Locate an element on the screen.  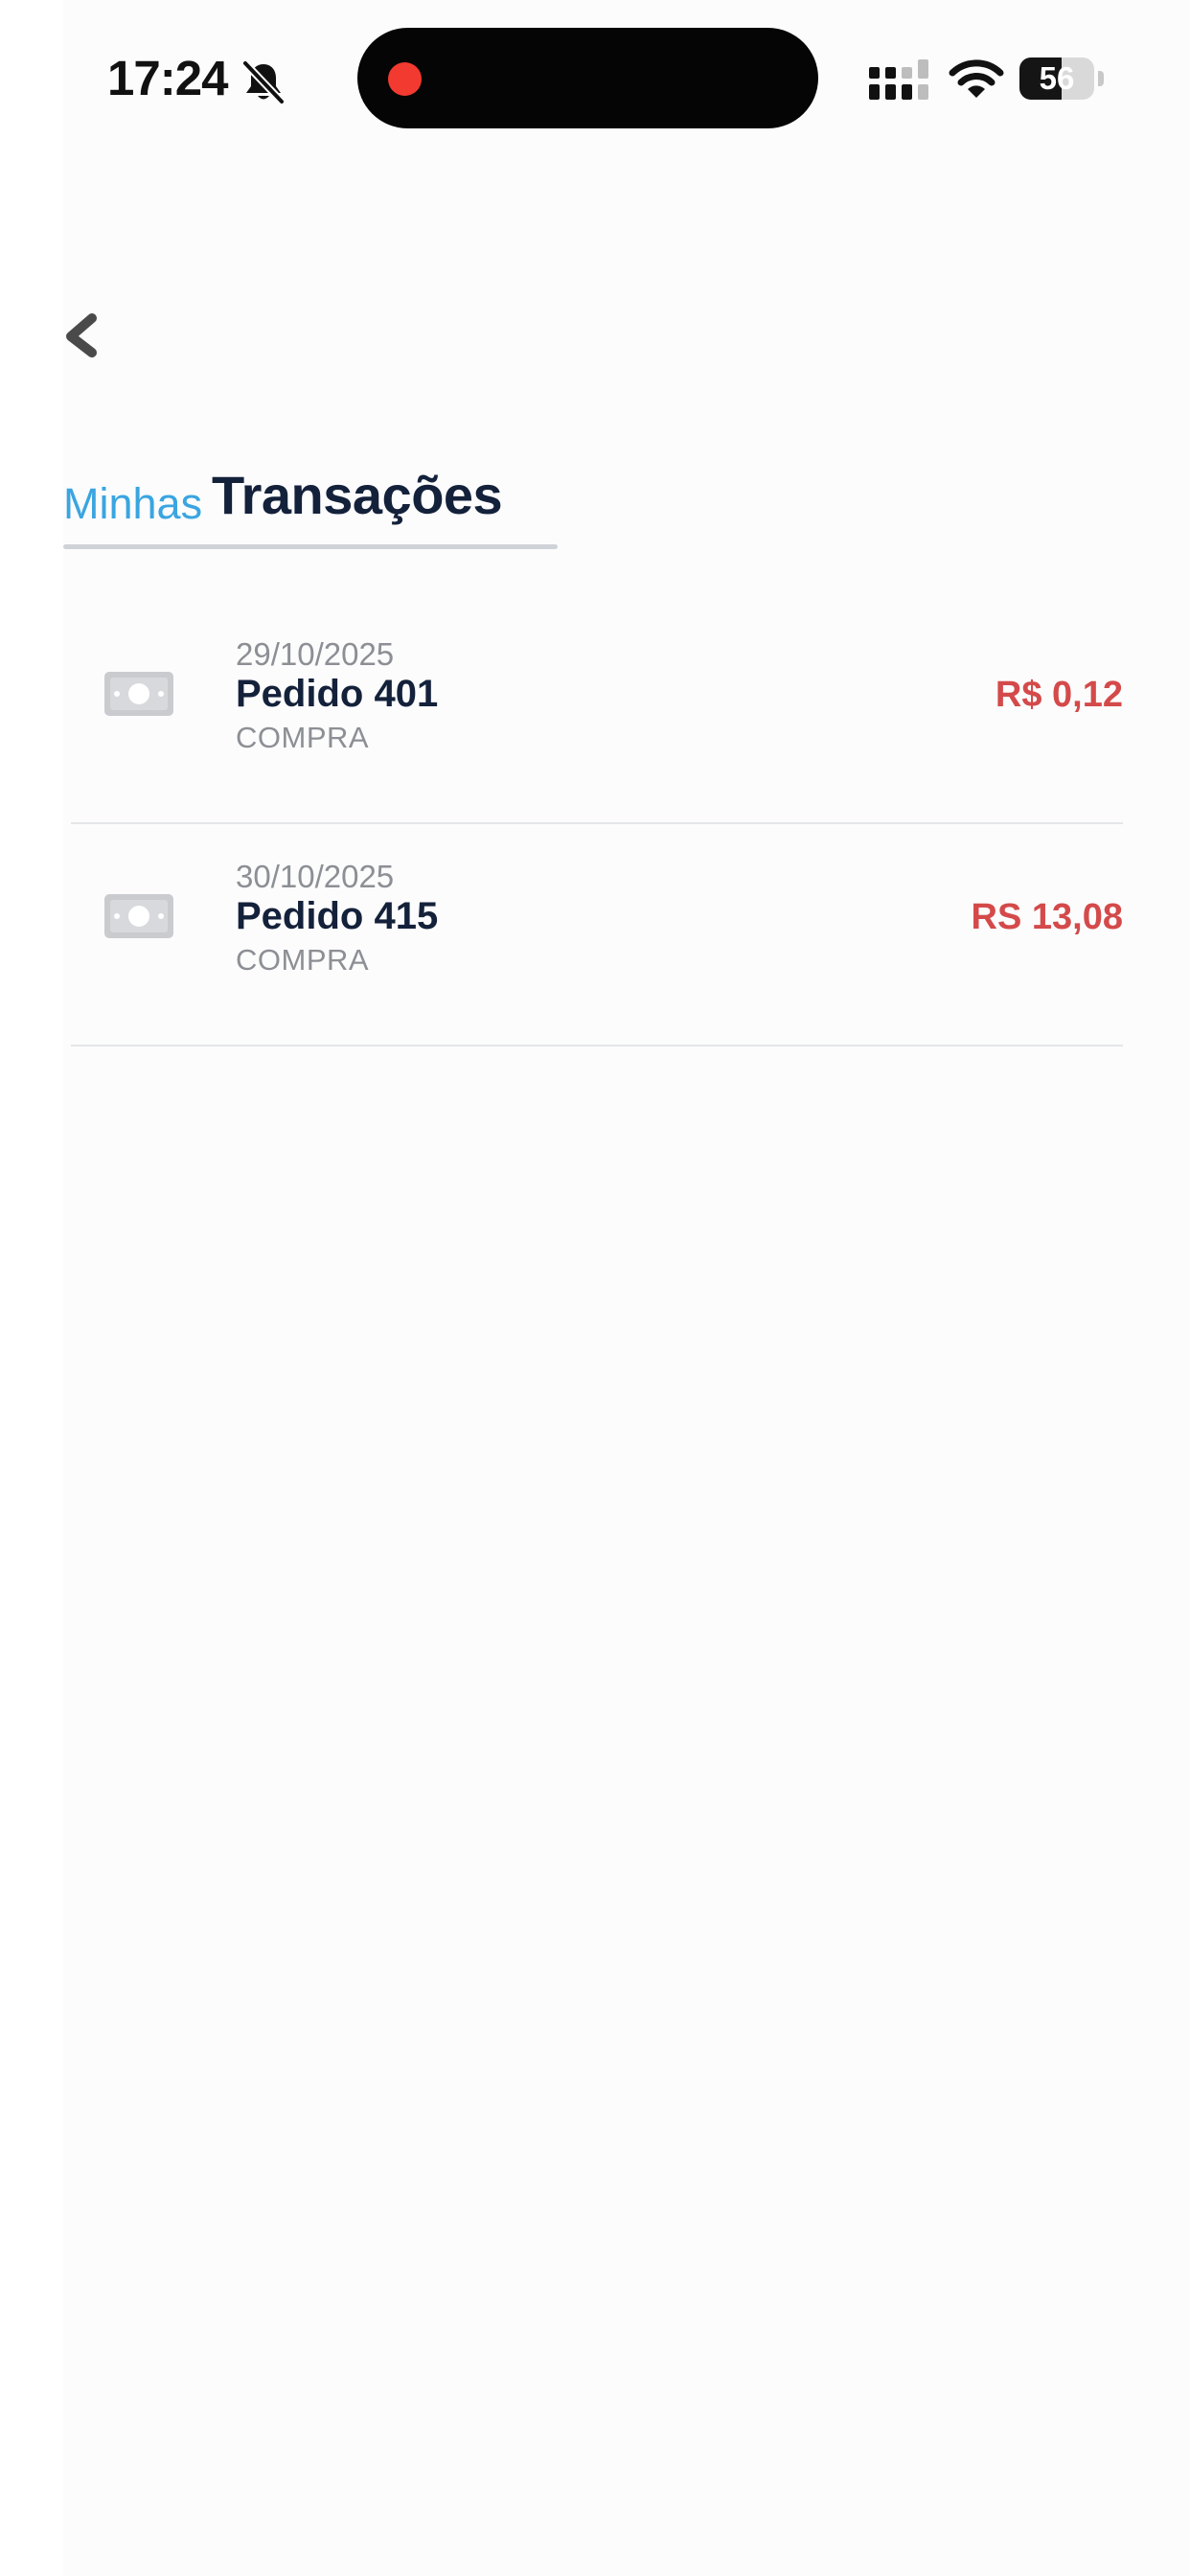
page-title: Transações is located at coordinates (358, 495).